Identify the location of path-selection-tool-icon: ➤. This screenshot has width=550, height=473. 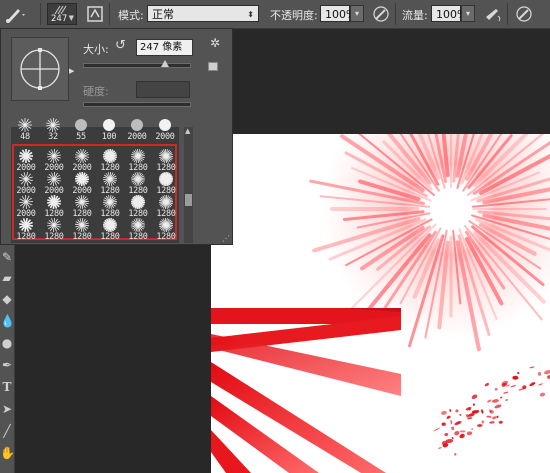
(7, 409).